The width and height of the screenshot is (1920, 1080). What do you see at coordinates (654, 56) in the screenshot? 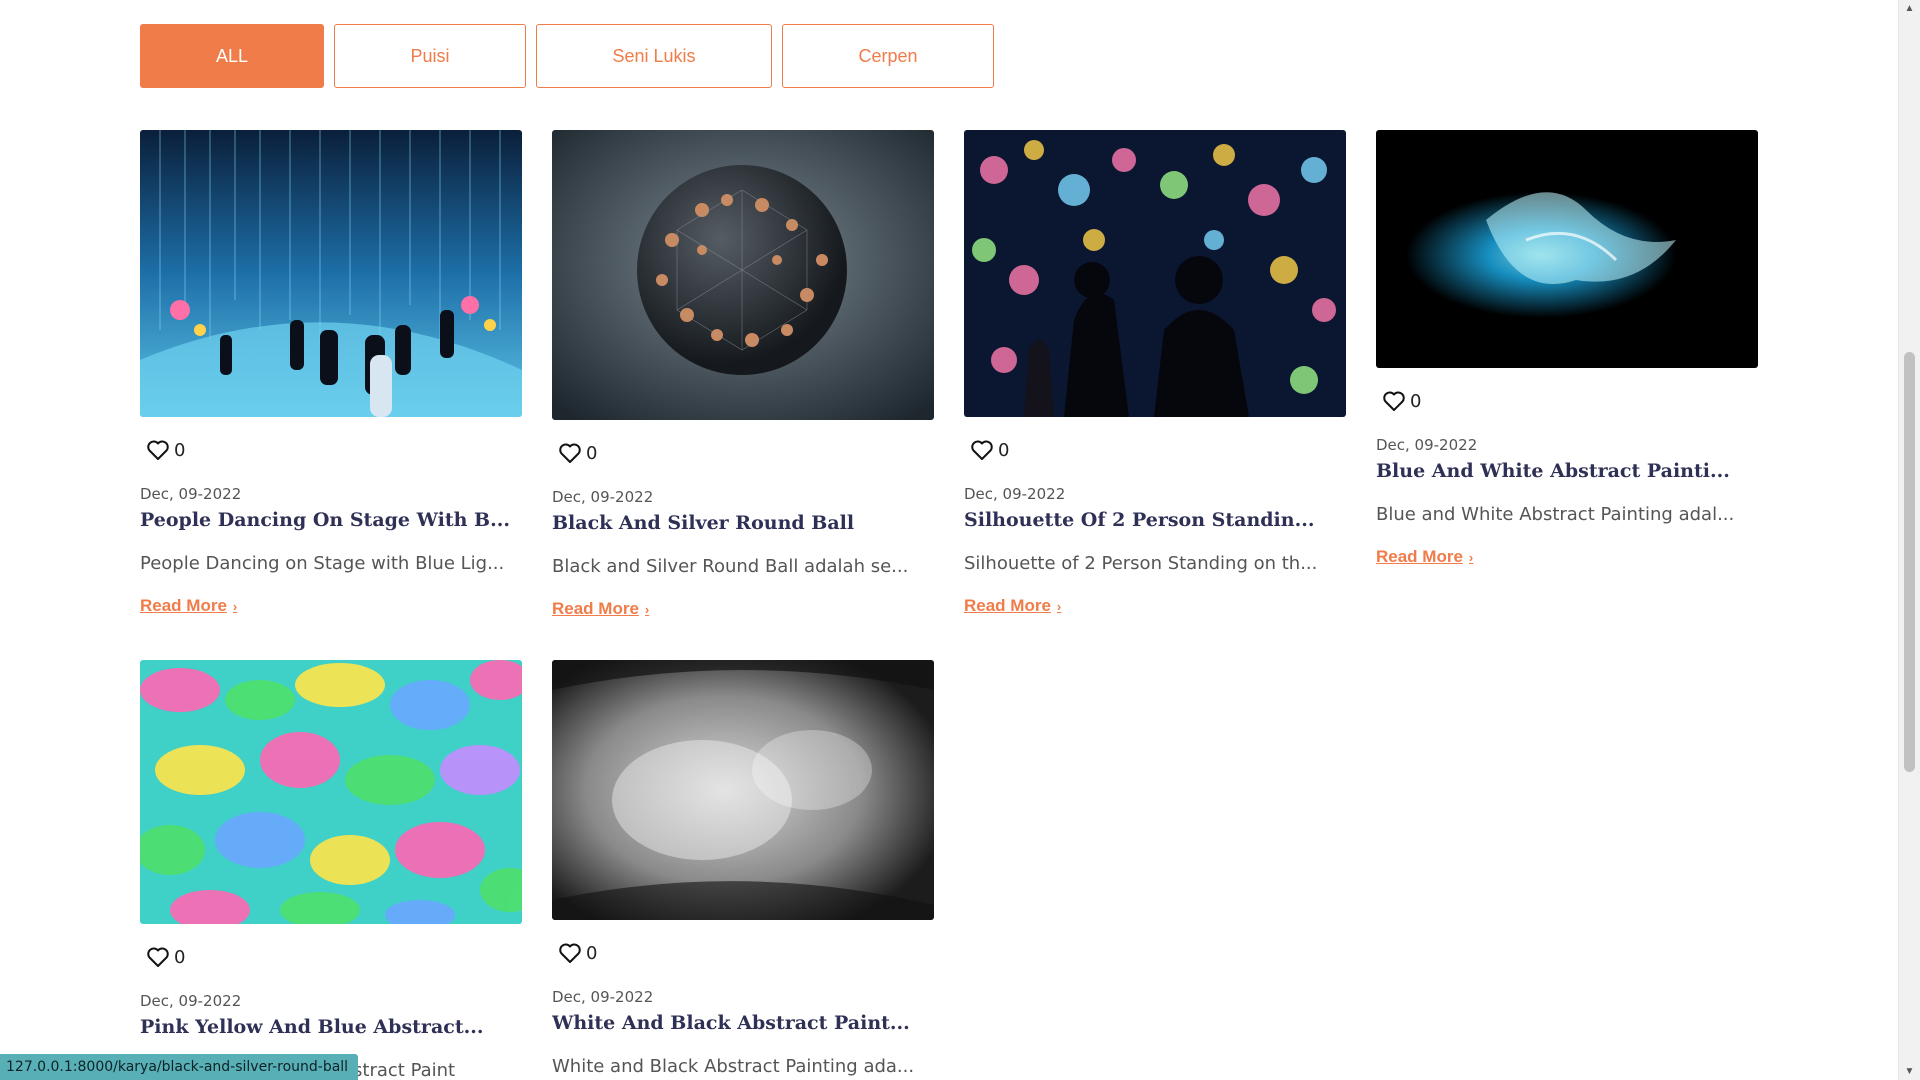
I see `filter-seni-lukis-button: Seni Lukis` at bounding box center [654, 56].